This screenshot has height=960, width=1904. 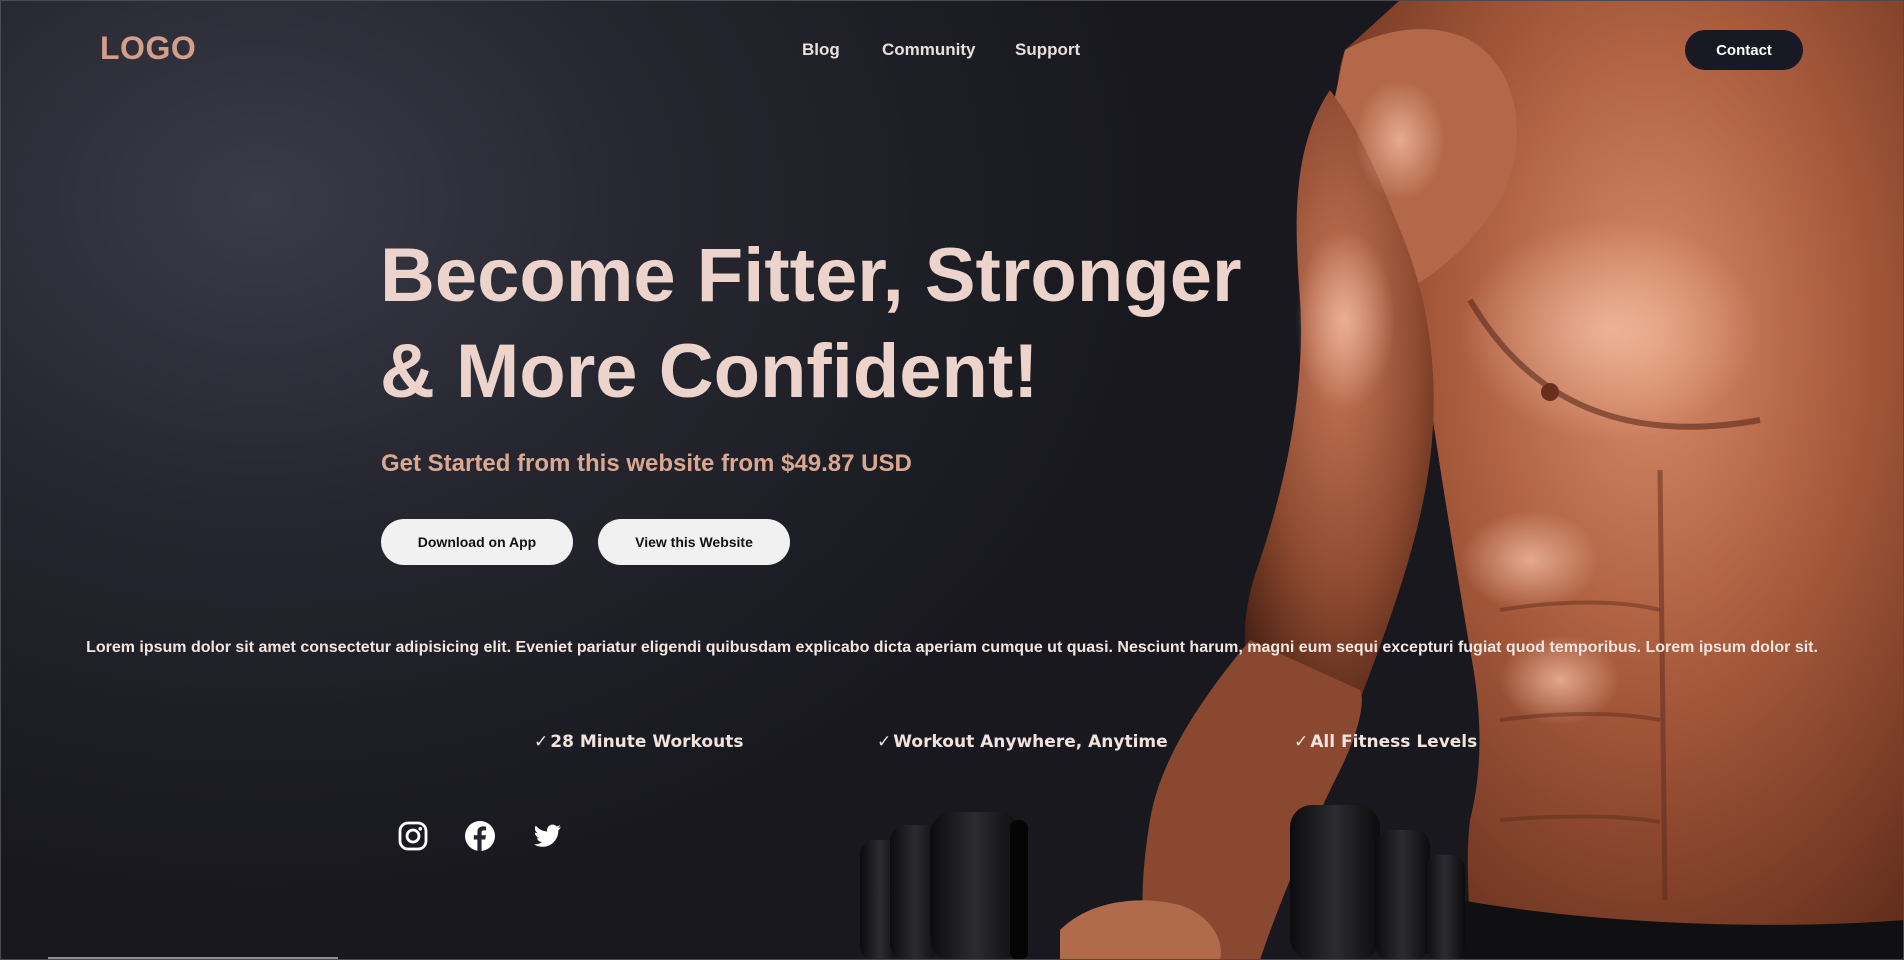 What do you see at coordinates (821, 50) in the screenshot?
I see `nav-link-blog: Blog` at bounding box center [821, 50].